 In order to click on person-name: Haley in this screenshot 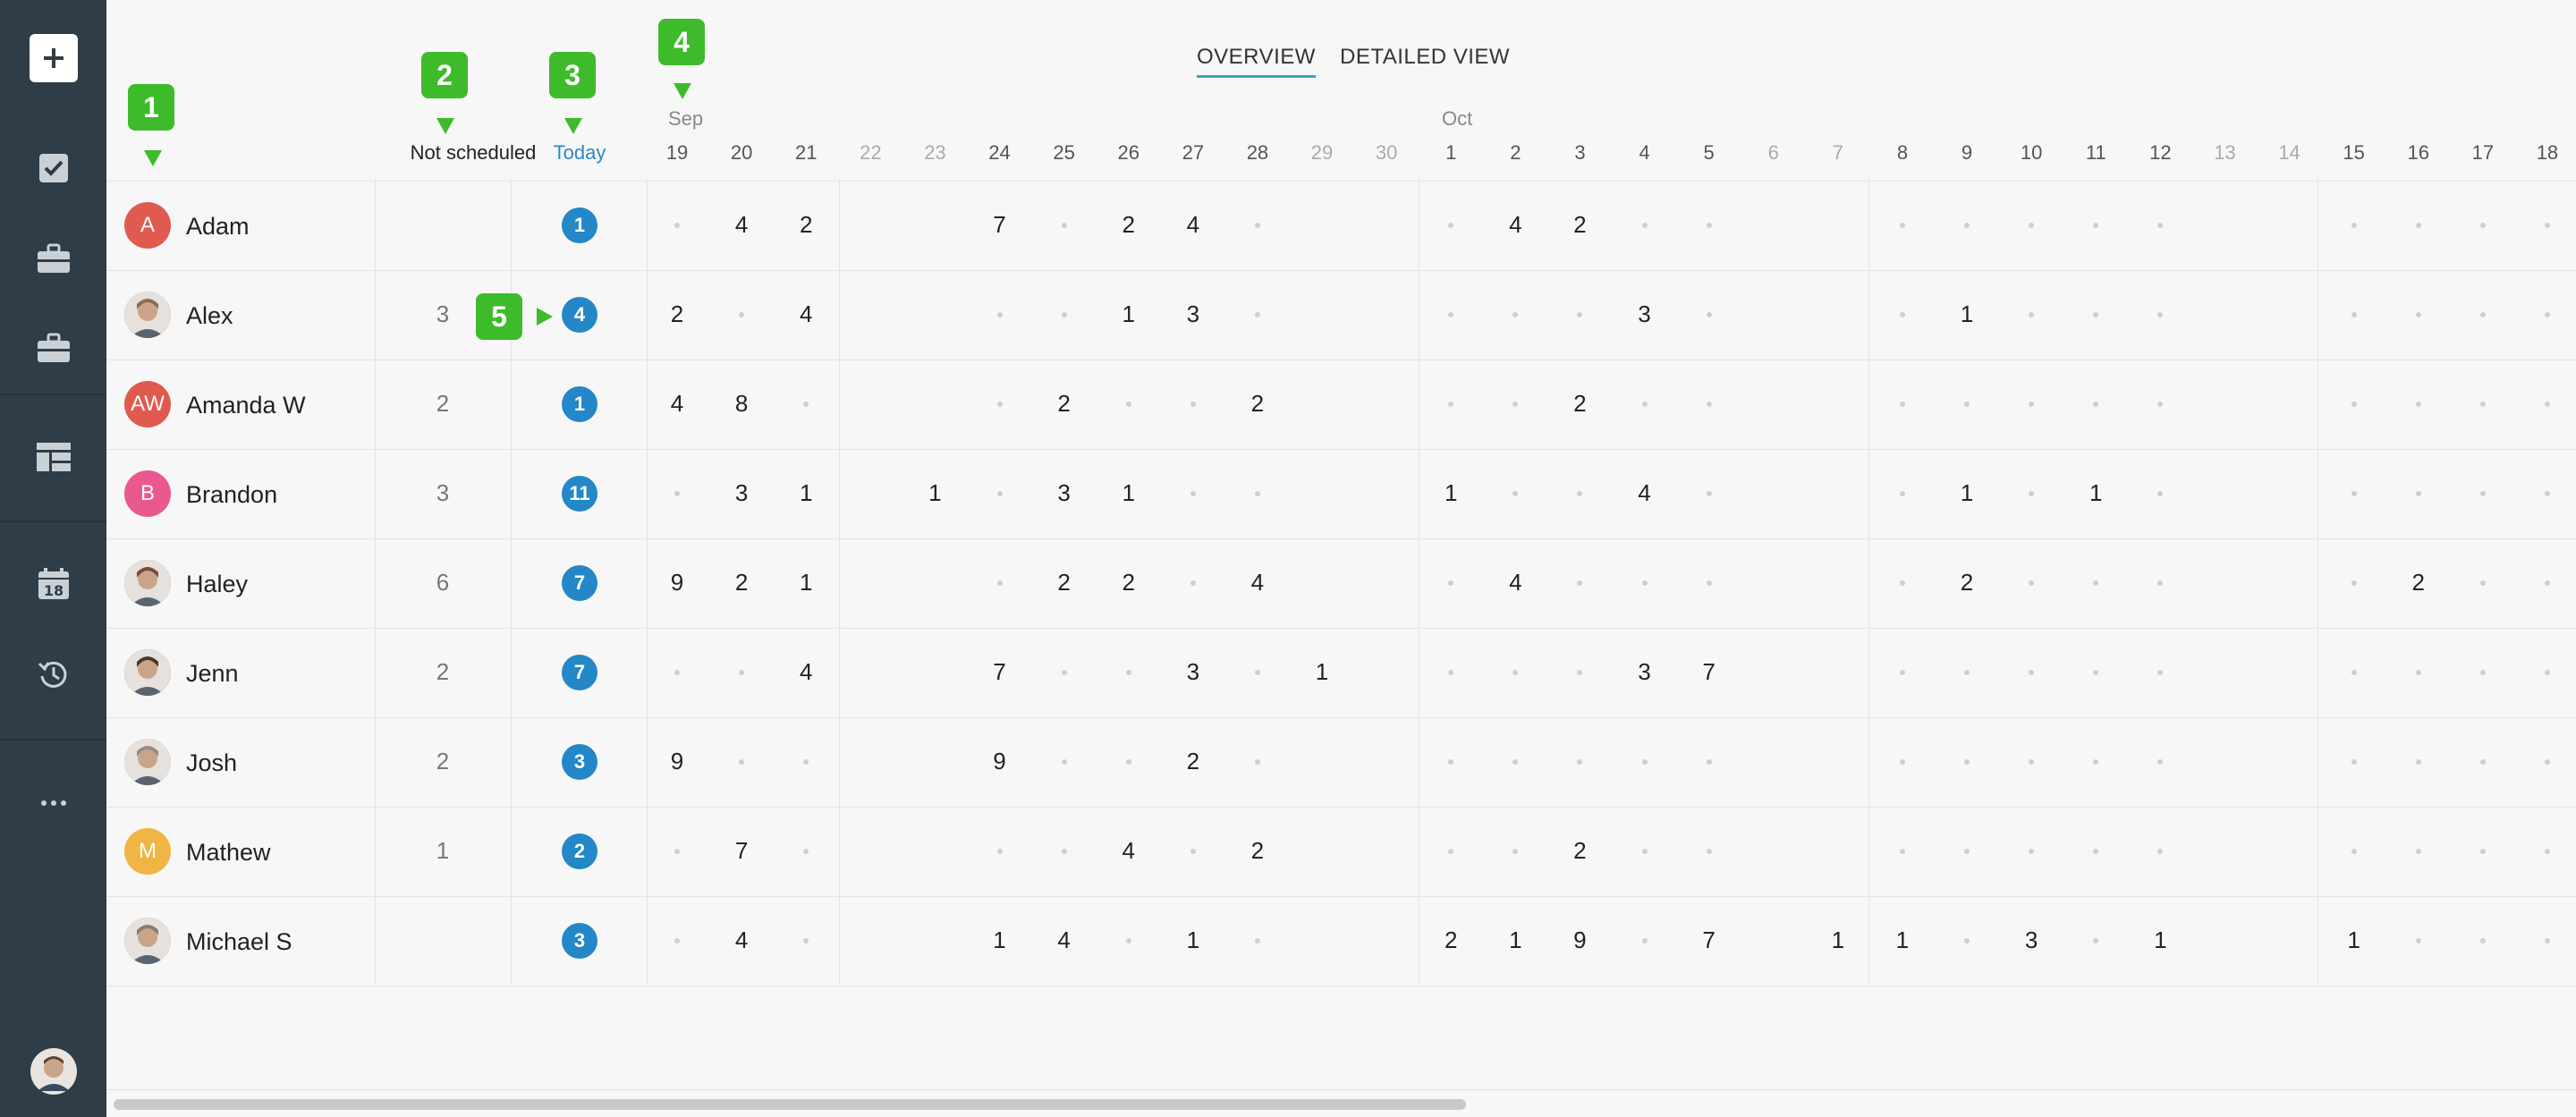, I will do `click(217, 584)`.